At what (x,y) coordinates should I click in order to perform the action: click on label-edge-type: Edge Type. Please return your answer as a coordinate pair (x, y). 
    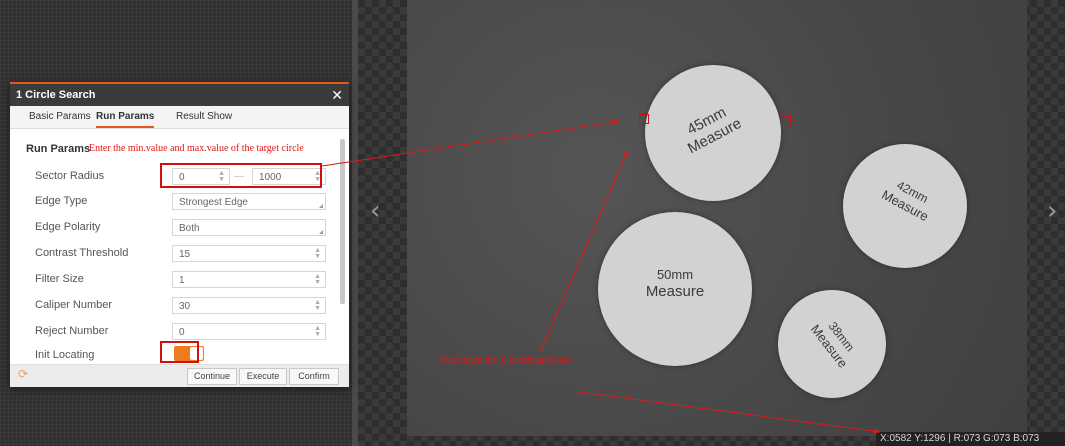
    Looking at the image, I should click on (61, 201).